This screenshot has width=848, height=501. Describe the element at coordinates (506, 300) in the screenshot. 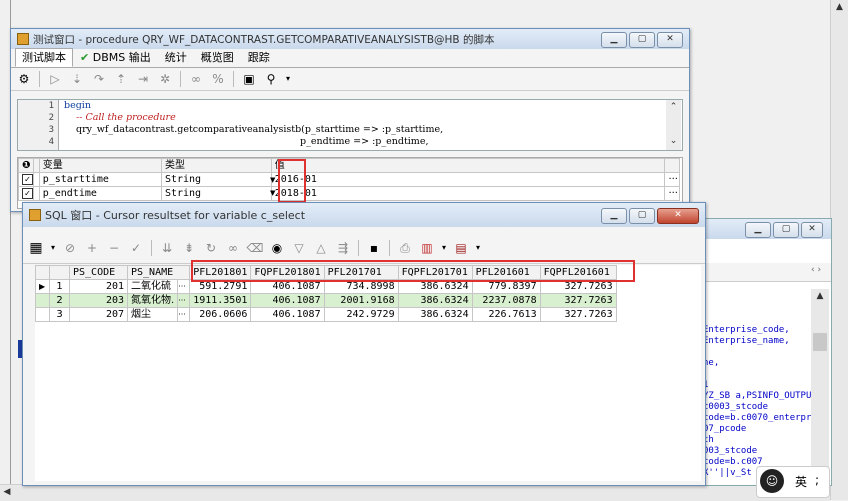

I see `cell-value: 2237.0878` at that location.